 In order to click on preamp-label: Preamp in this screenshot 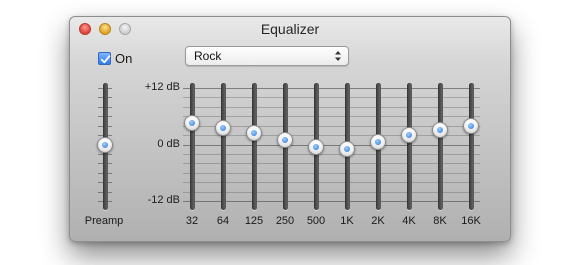, I will do `click(104, 221)`.